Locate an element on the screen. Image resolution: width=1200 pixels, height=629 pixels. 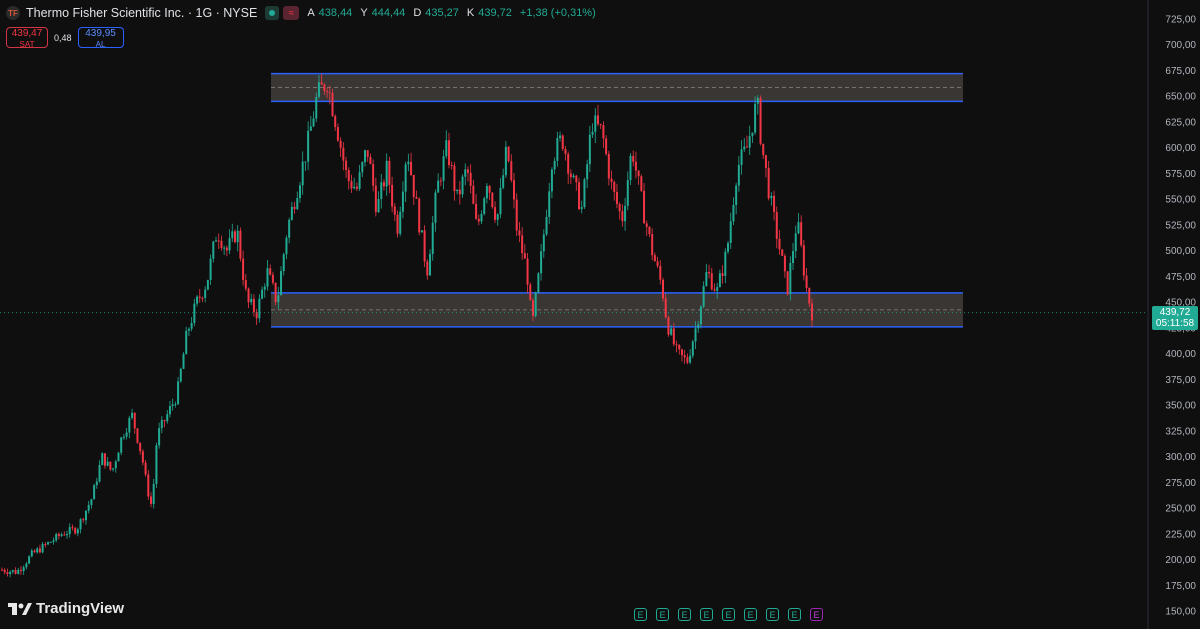
open-value: 438,44 is located at coordinates (335, 13).